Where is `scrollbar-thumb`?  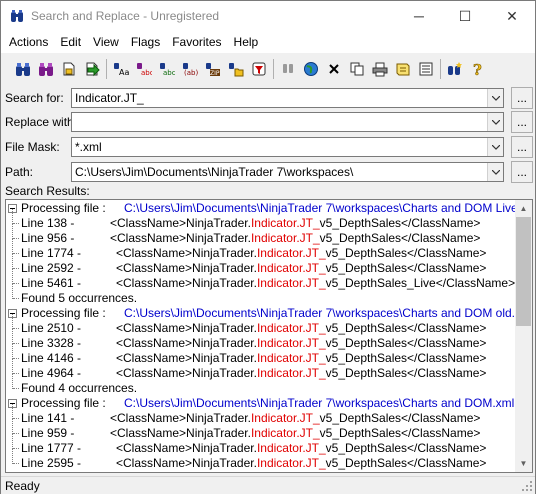
scrollbar-thumb is located at coordinates (523, 271).